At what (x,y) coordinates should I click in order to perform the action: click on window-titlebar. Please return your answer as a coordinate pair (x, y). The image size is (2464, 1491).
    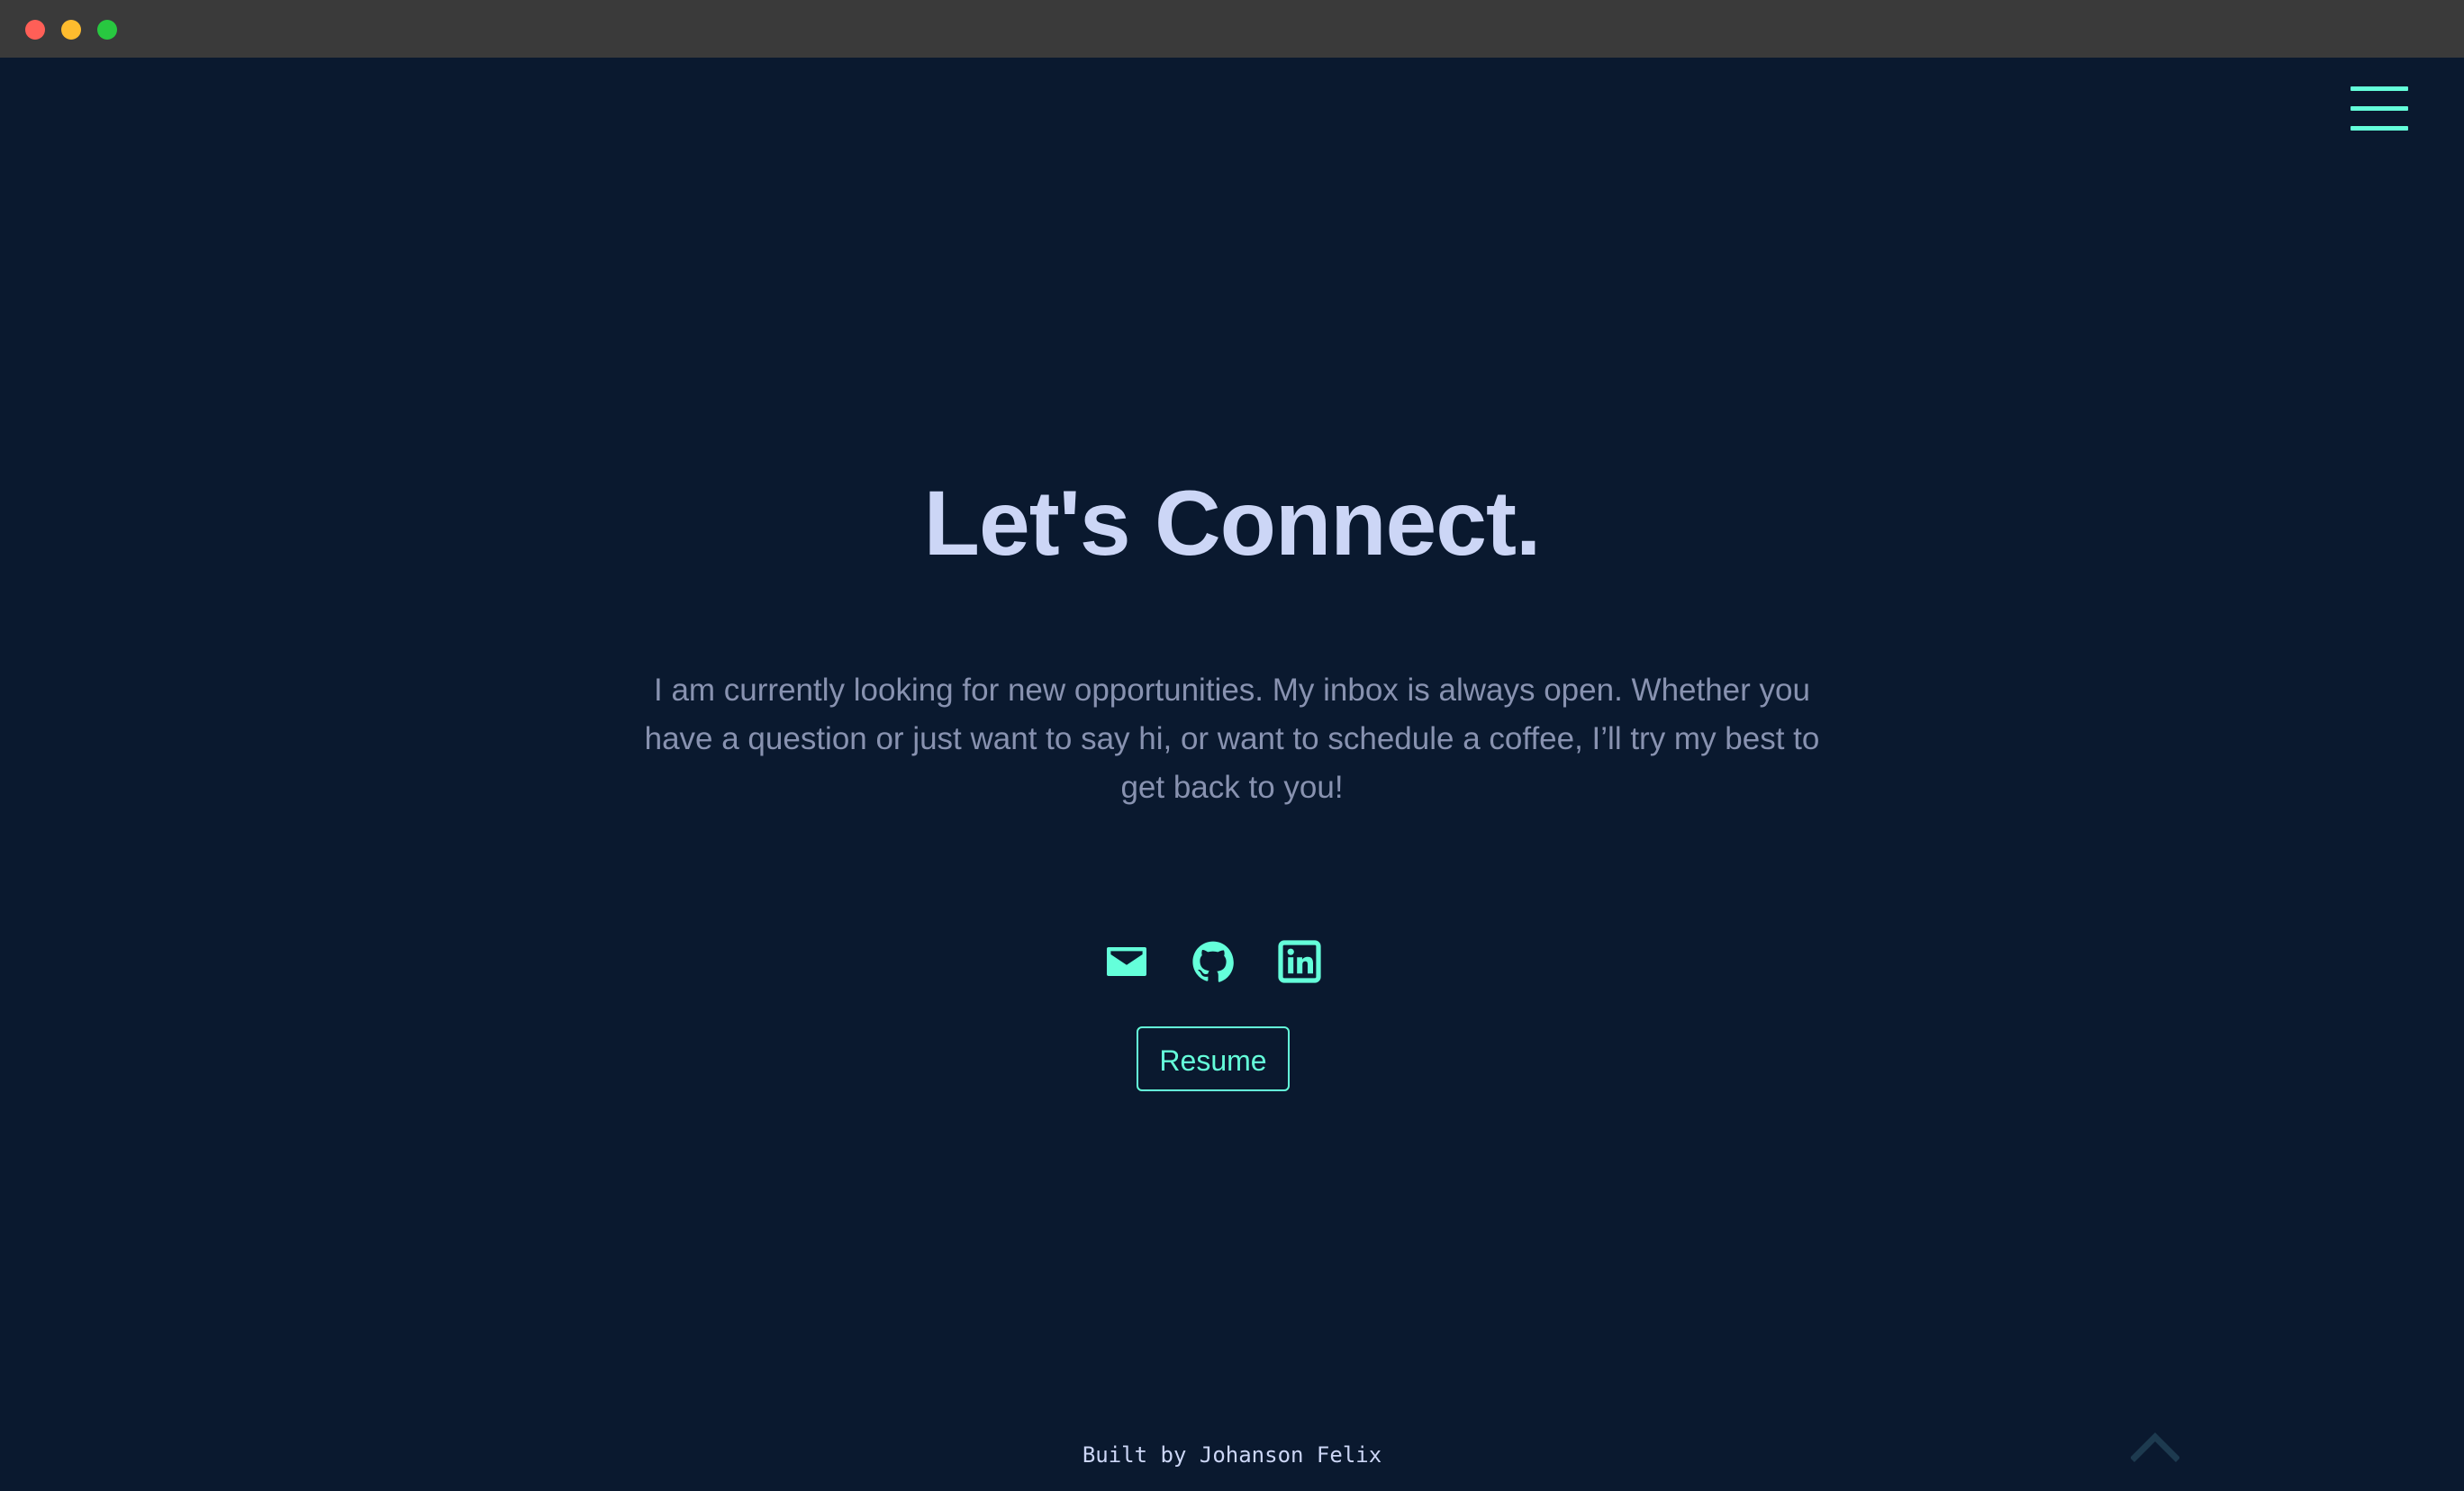
    Looking at the image, I should click on (1232, 29).